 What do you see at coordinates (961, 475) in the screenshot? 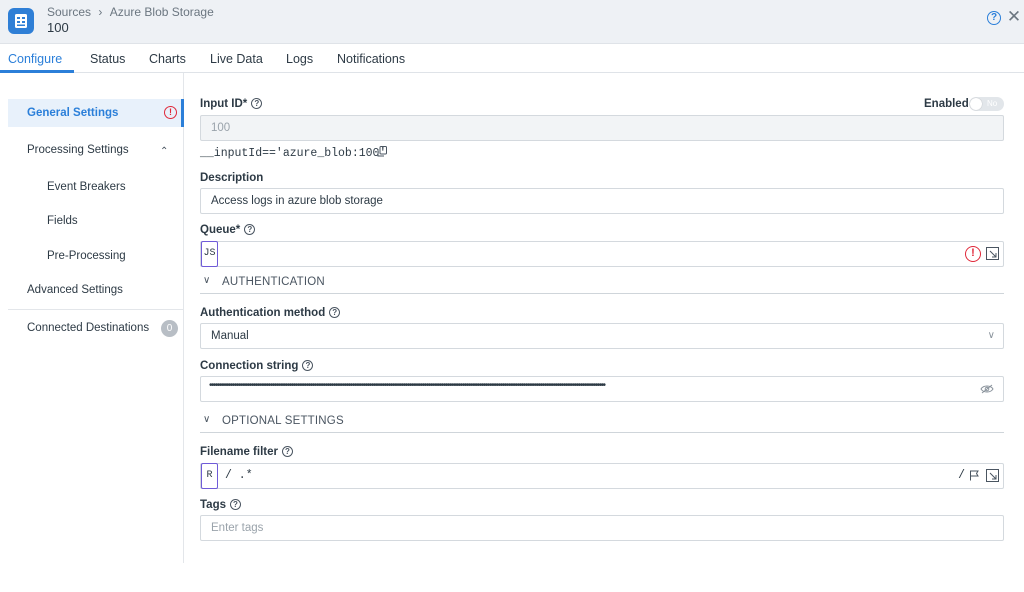
I see `regex-end-delimiter: /` at bounding box center [961, 475].